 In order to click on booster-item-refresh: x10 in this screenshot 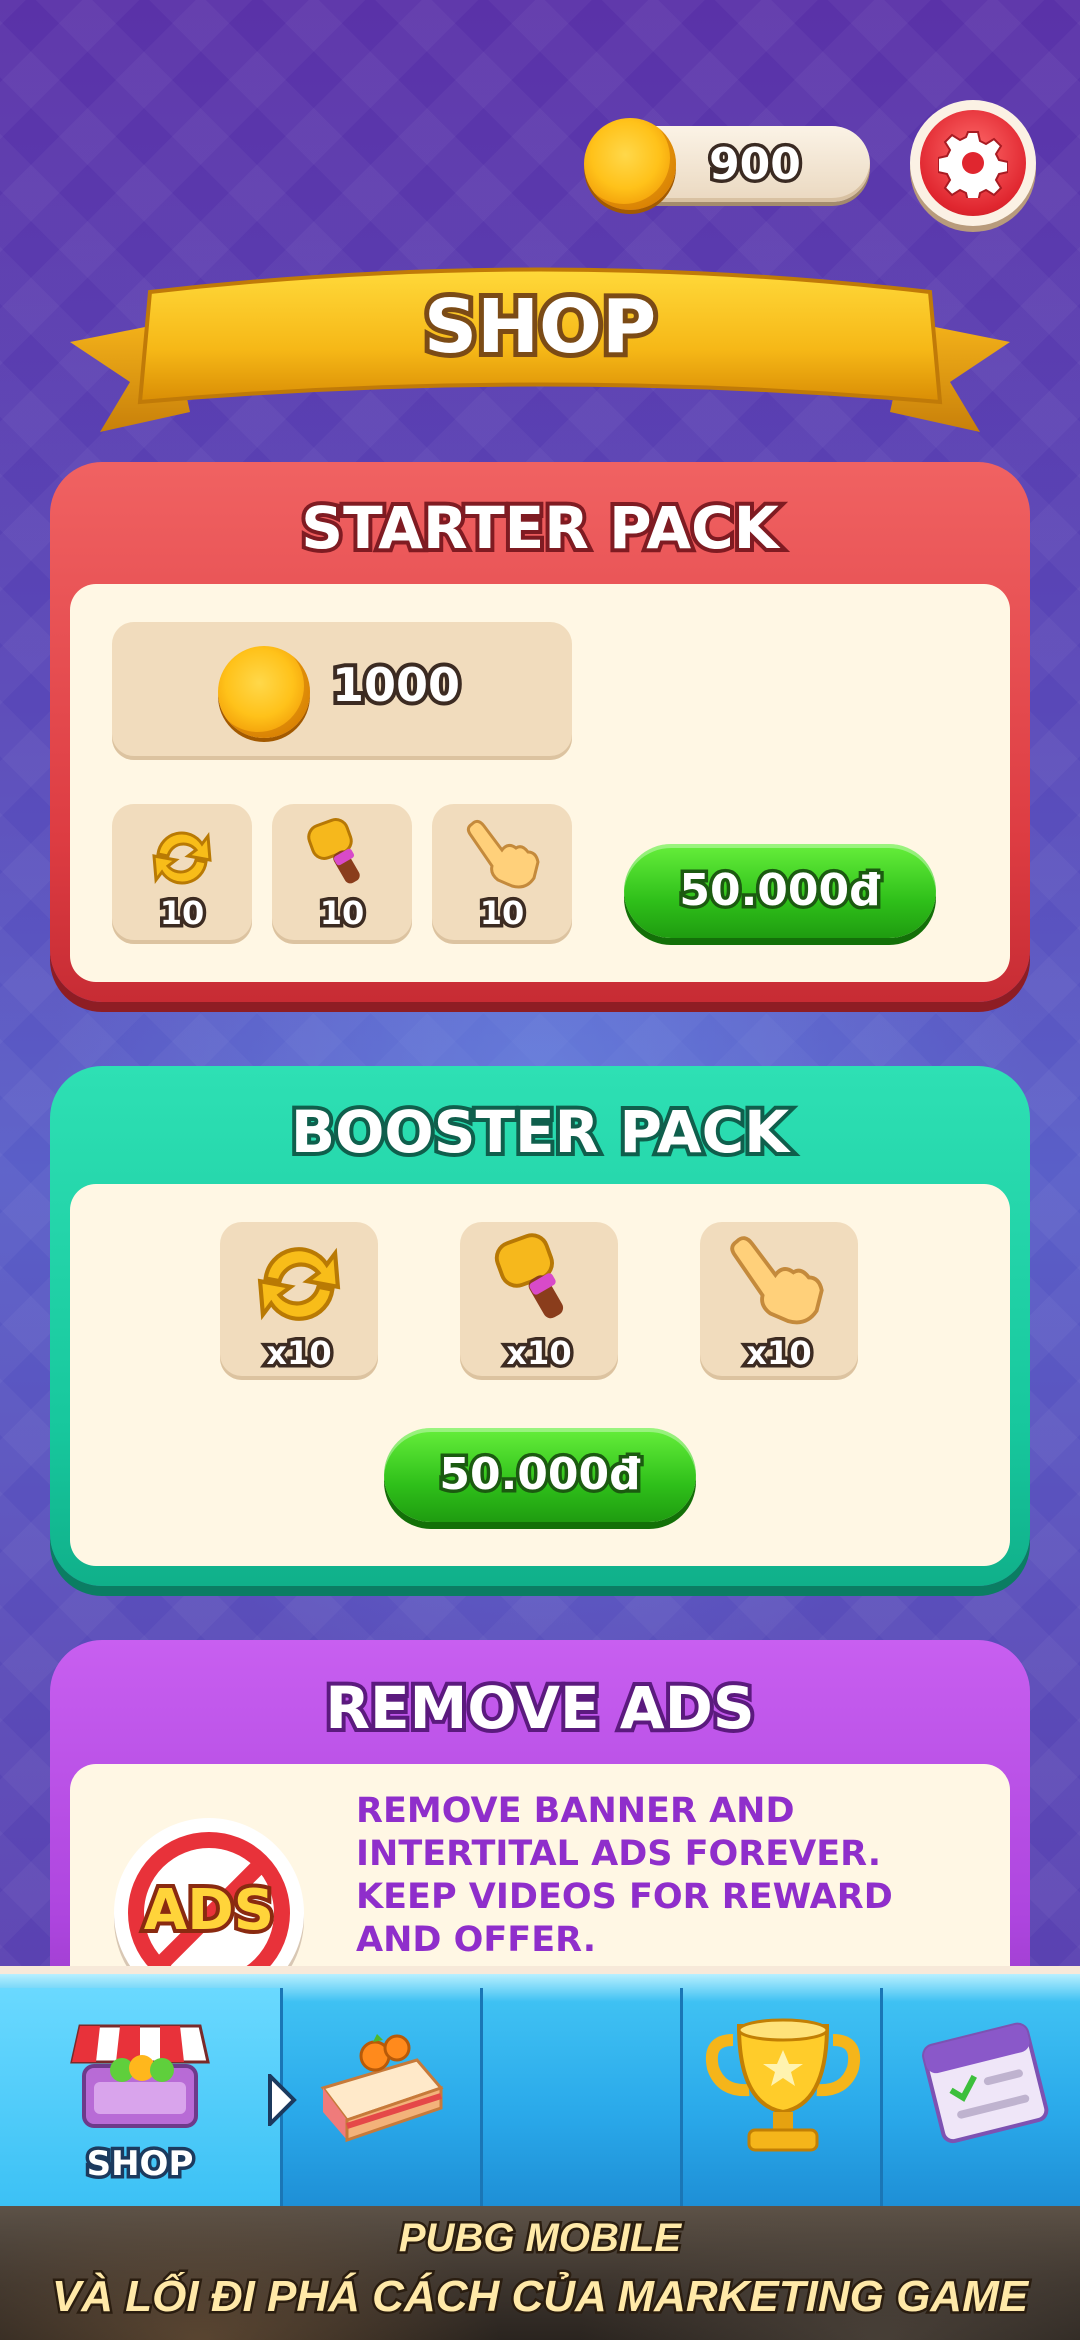, I will do `click(299, 1301)`.